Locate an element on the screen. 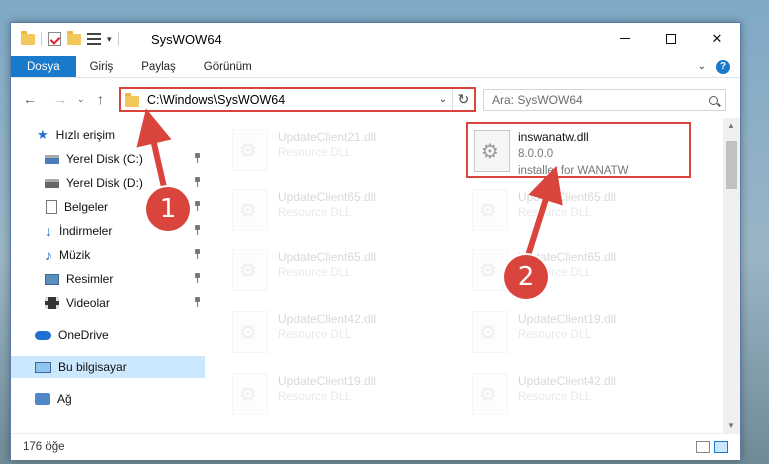 The image size is (769, 464). sidebar-item-pictures: Resimler is located at coordinates (108, 279).